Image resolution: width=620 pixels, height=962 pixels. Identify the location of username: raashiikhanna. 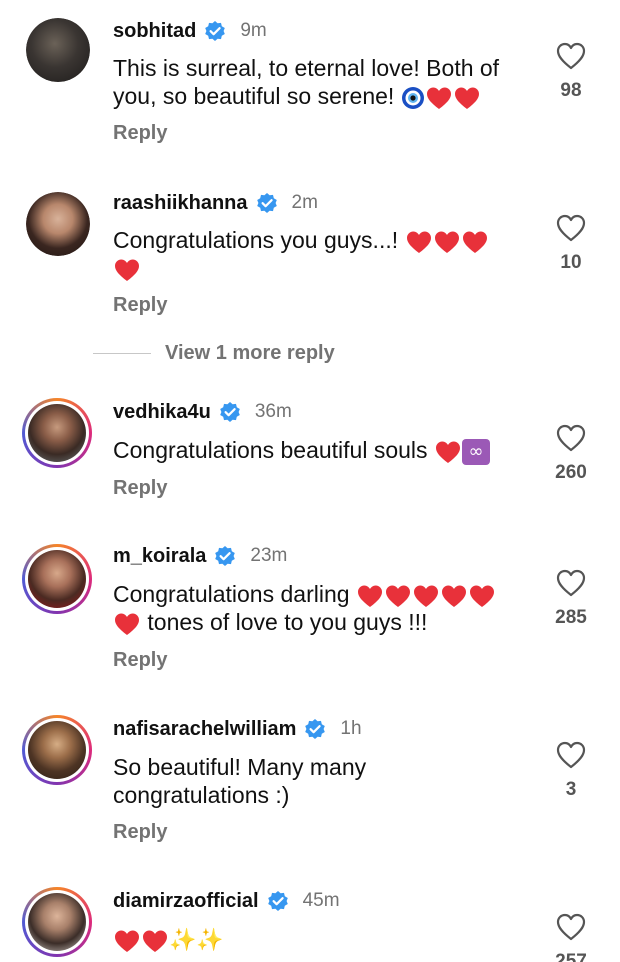
(180, 203).